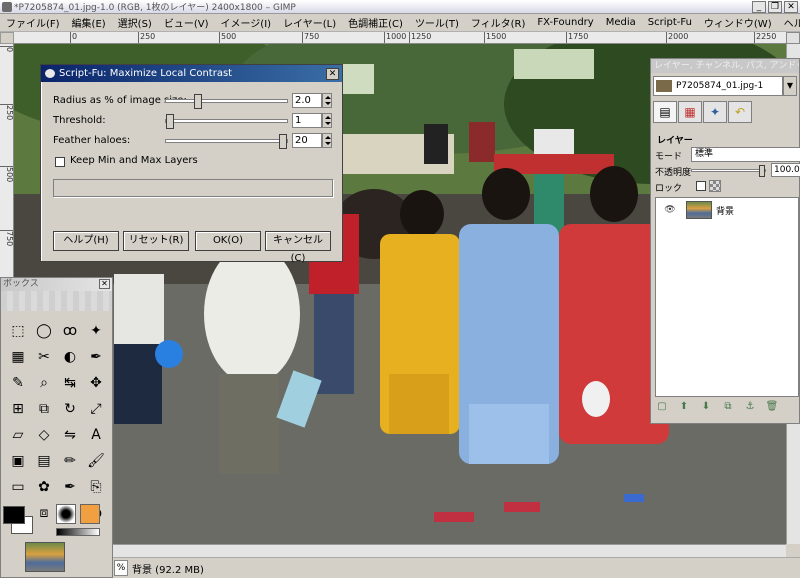 Image resolution: width=800 pixels, height=578 pixels. I want to click on active-image-thumbnail, so click(45, 557).